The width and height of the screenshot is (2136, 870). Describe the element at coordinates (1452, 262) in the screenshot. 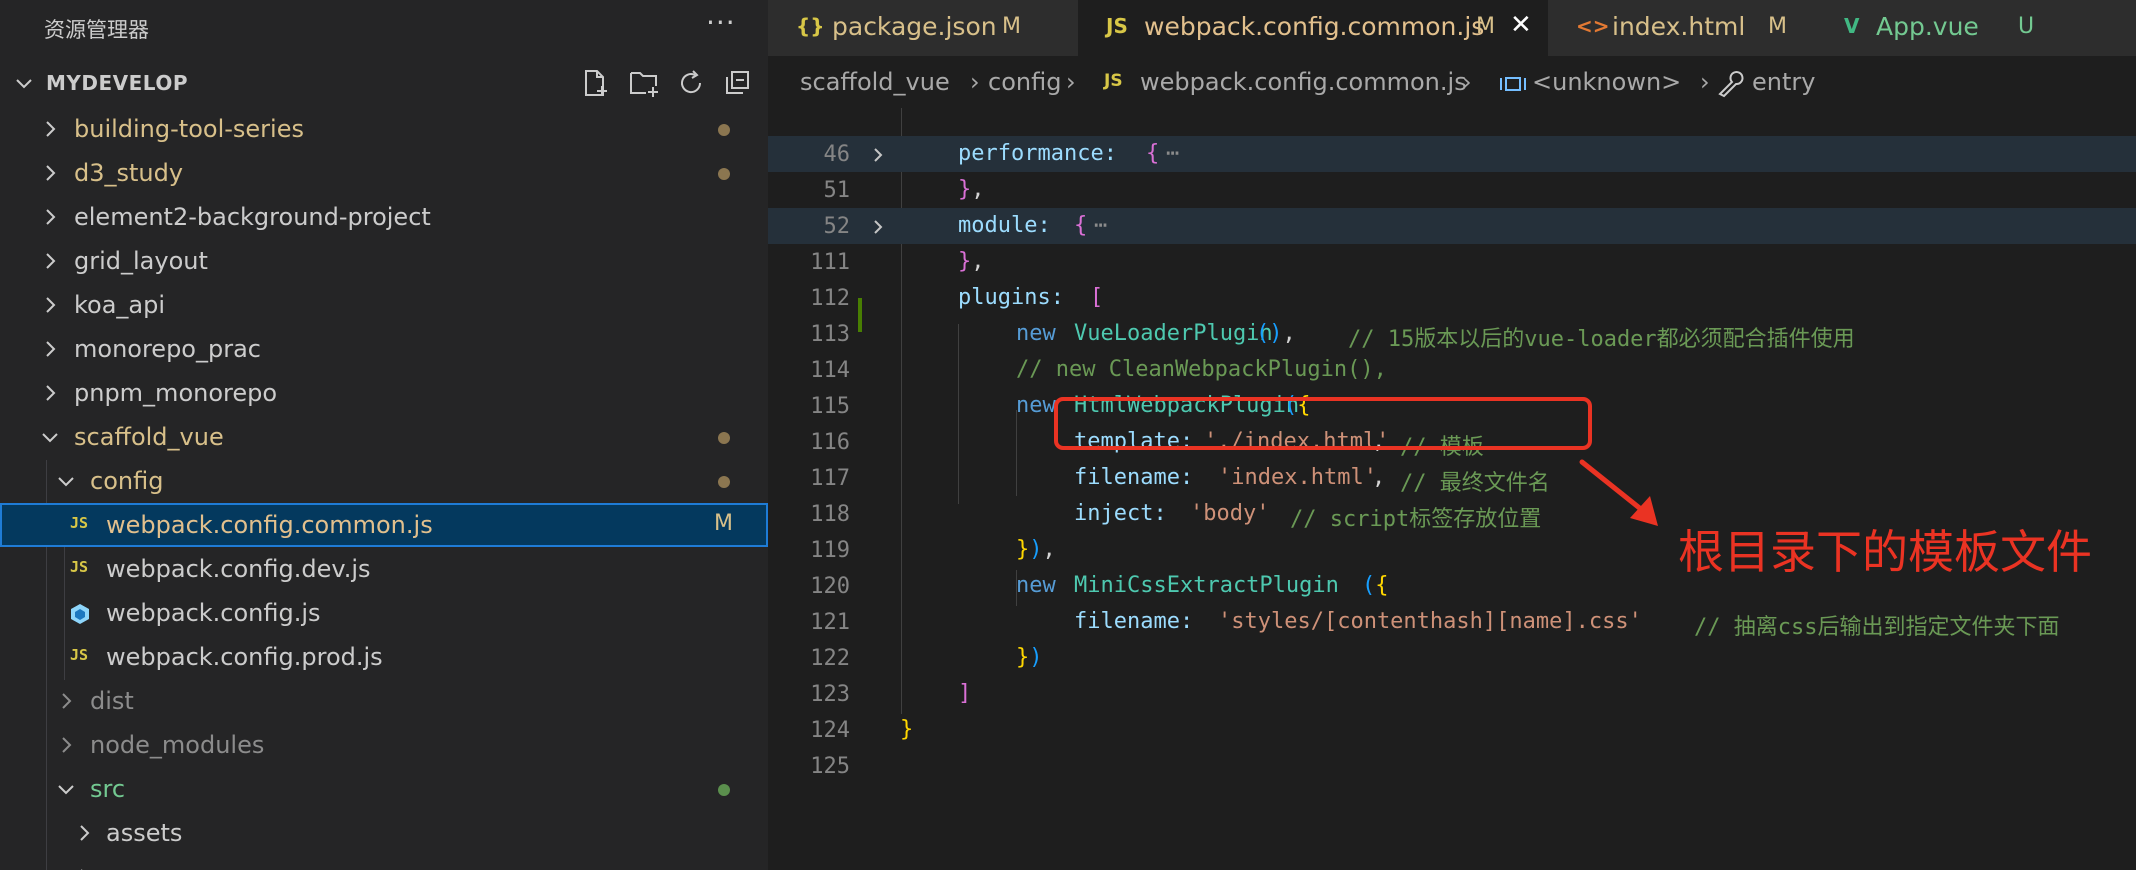

I see `code-line: 111 },` at that location.